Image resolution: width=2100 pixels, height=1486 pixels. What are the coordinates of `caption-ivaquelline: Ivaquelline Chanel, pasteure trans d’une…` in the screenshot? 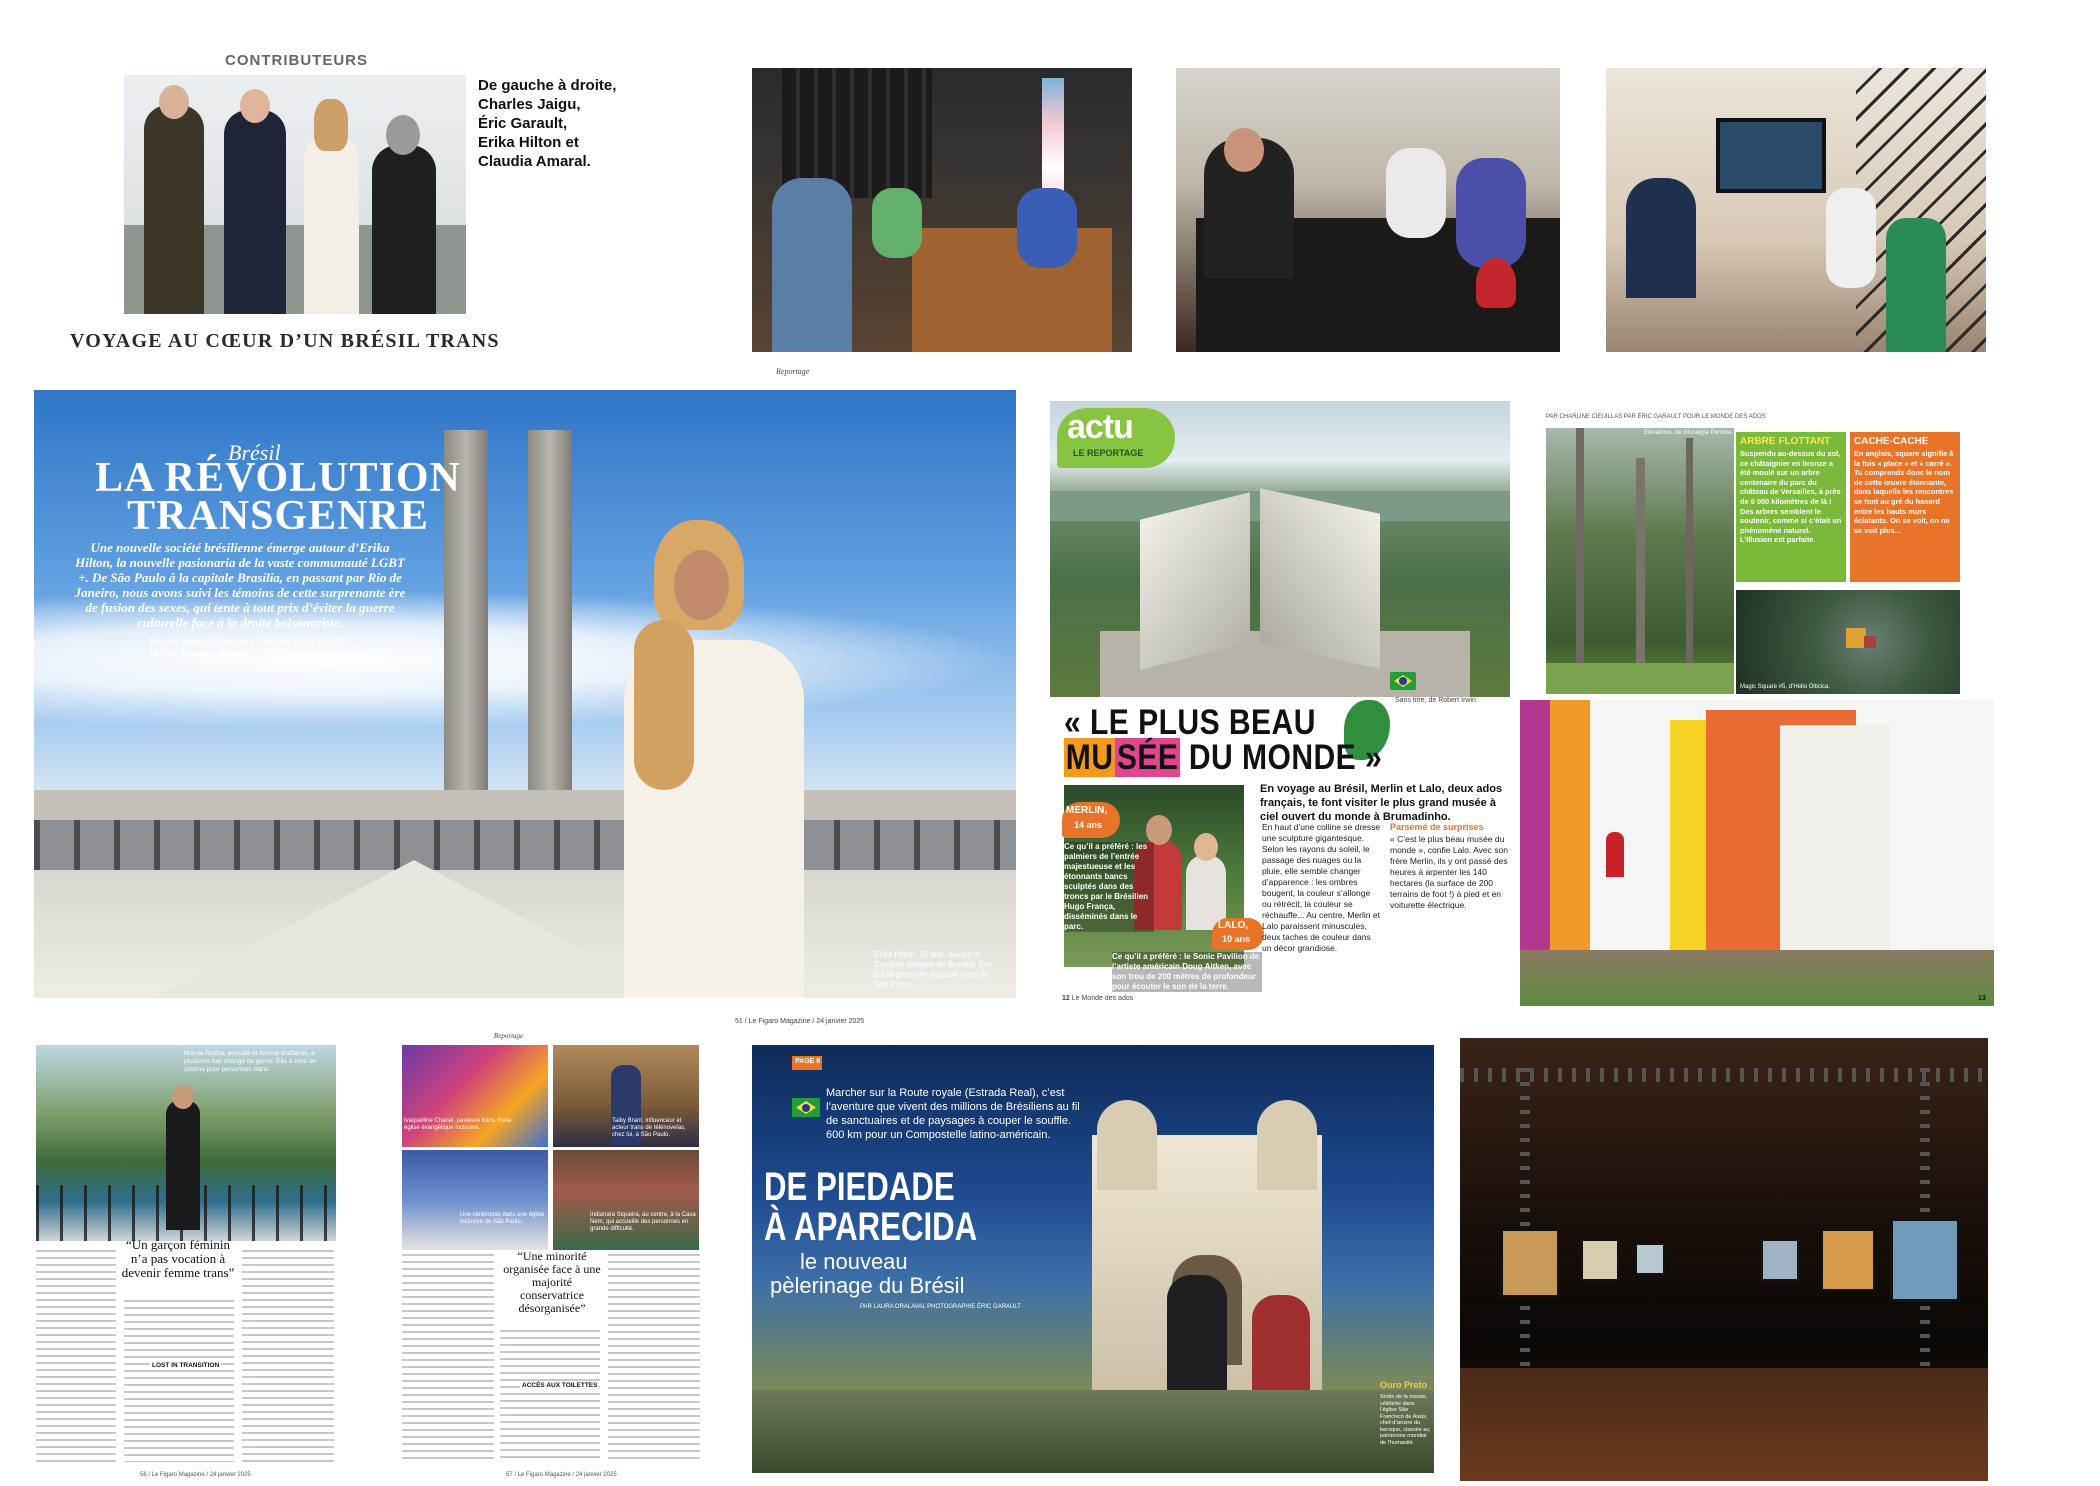 It's located at (458, 1124).